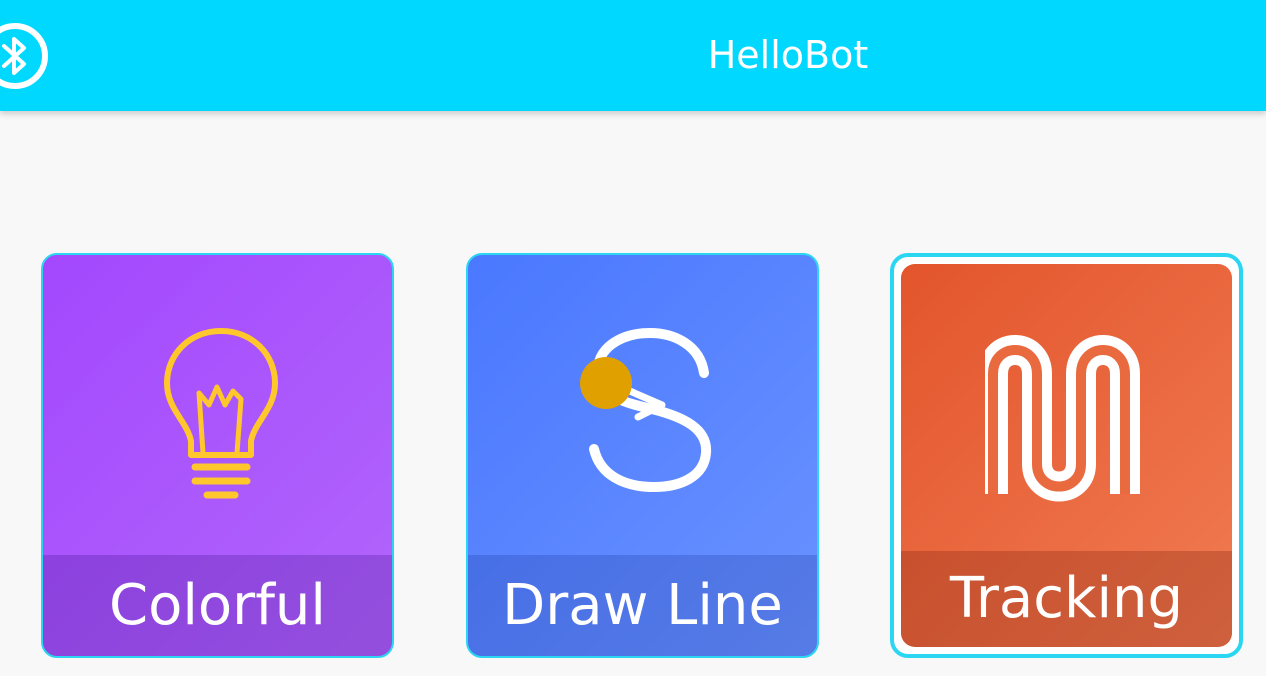  Describe the element at coordinates (788, 55) in the screenshot. I see `app-title: HelloBot` at that location.